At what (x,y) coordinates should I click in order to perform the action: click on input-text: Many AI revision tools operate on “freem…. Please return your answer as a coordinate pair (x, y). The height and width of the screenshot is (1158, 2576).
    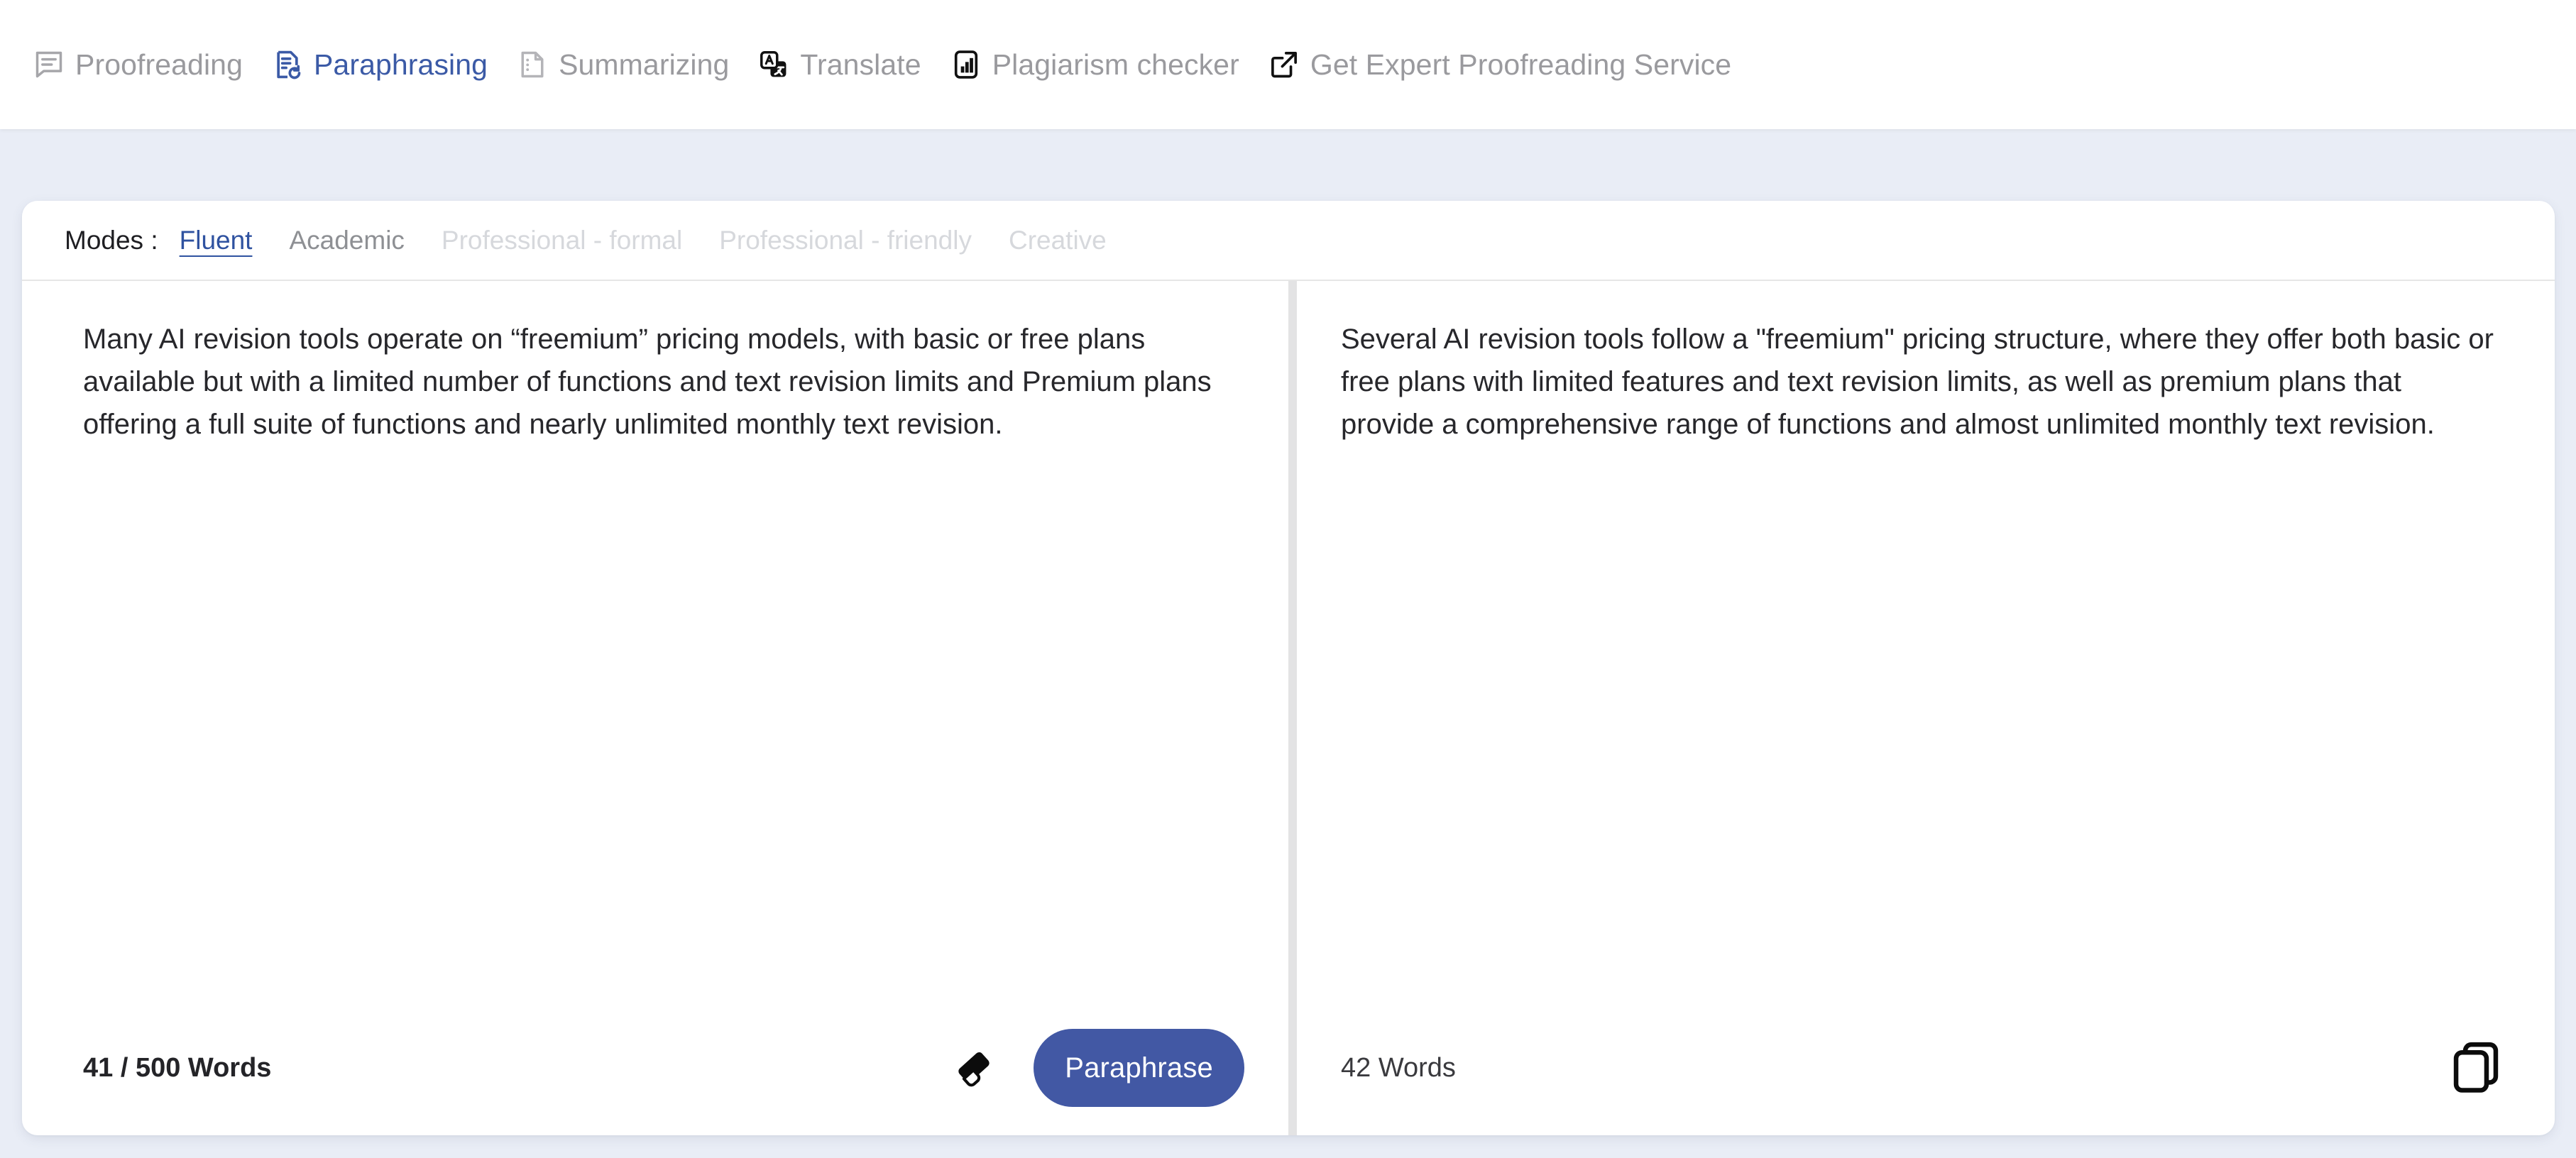
    Looking at the image, I should click on (663, 382).